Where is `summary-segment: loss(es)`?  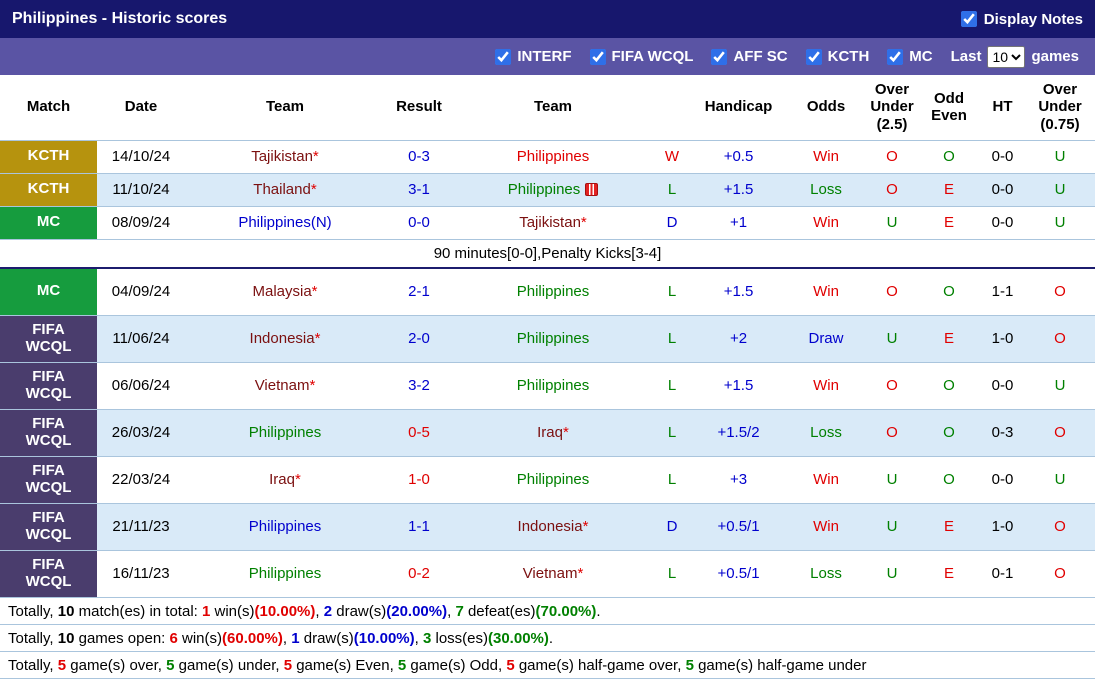 summary-segment: loss(es) is located at coordinates (459, 638).